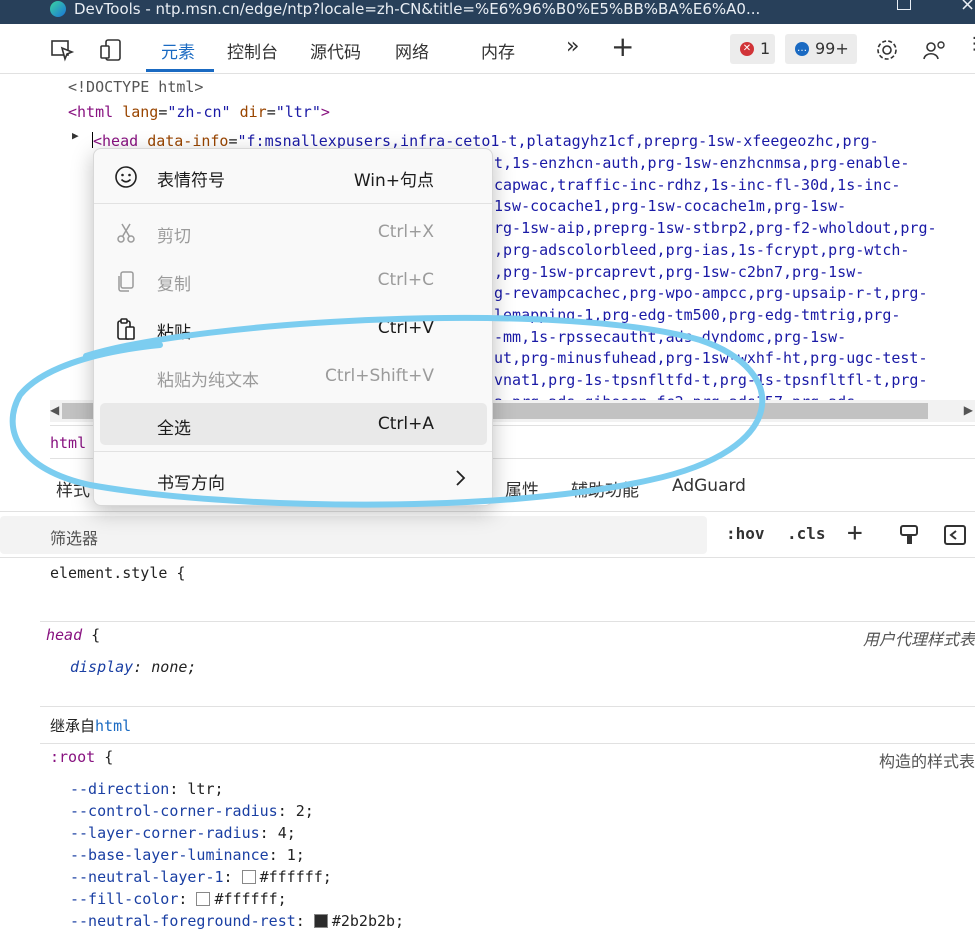  I want to click on root-selector-name: :root, so click(73, 757).